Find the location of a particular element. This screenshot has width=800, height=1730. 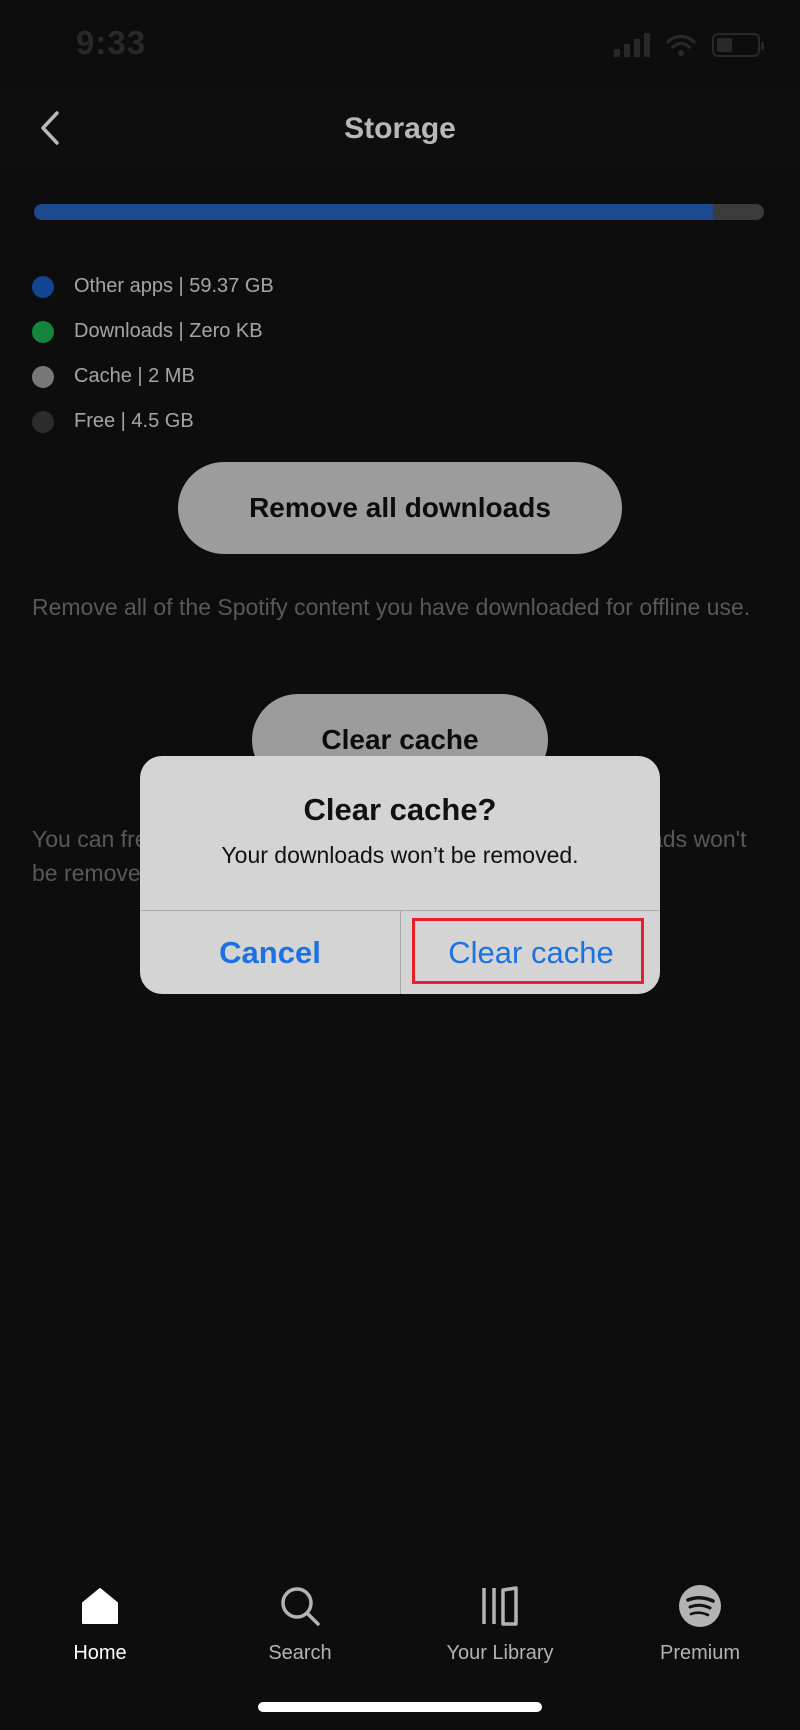

nav-item-home: Home is located at coordinates (100, 1620).